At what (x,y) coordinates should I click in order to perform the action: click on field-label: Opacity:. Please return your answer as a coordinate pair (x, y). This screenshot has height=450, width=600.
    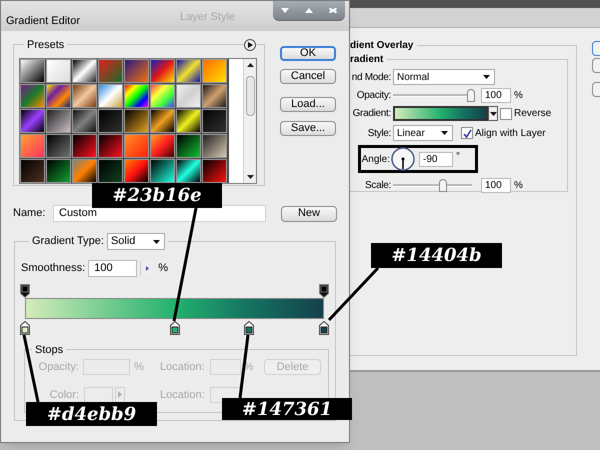
    Looking at the image, I should click on (373, 96).